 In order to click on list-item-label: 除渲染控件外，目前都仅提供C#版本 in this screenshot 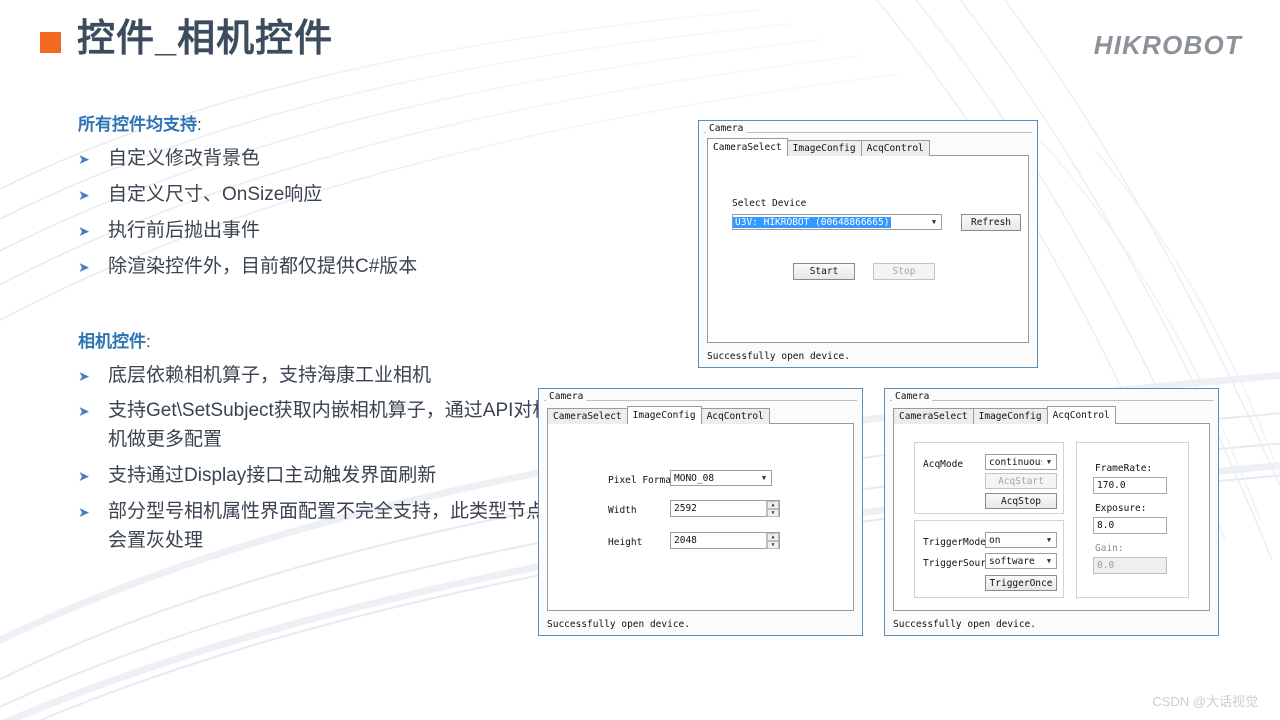, I will do `click(263, 266)`.